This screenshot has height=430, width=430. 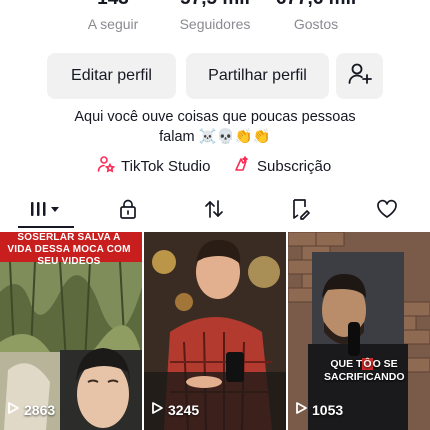 I want to click on video-caption: QUE TÔO SE SACRIFICANDO, so click(x=364, y=371).